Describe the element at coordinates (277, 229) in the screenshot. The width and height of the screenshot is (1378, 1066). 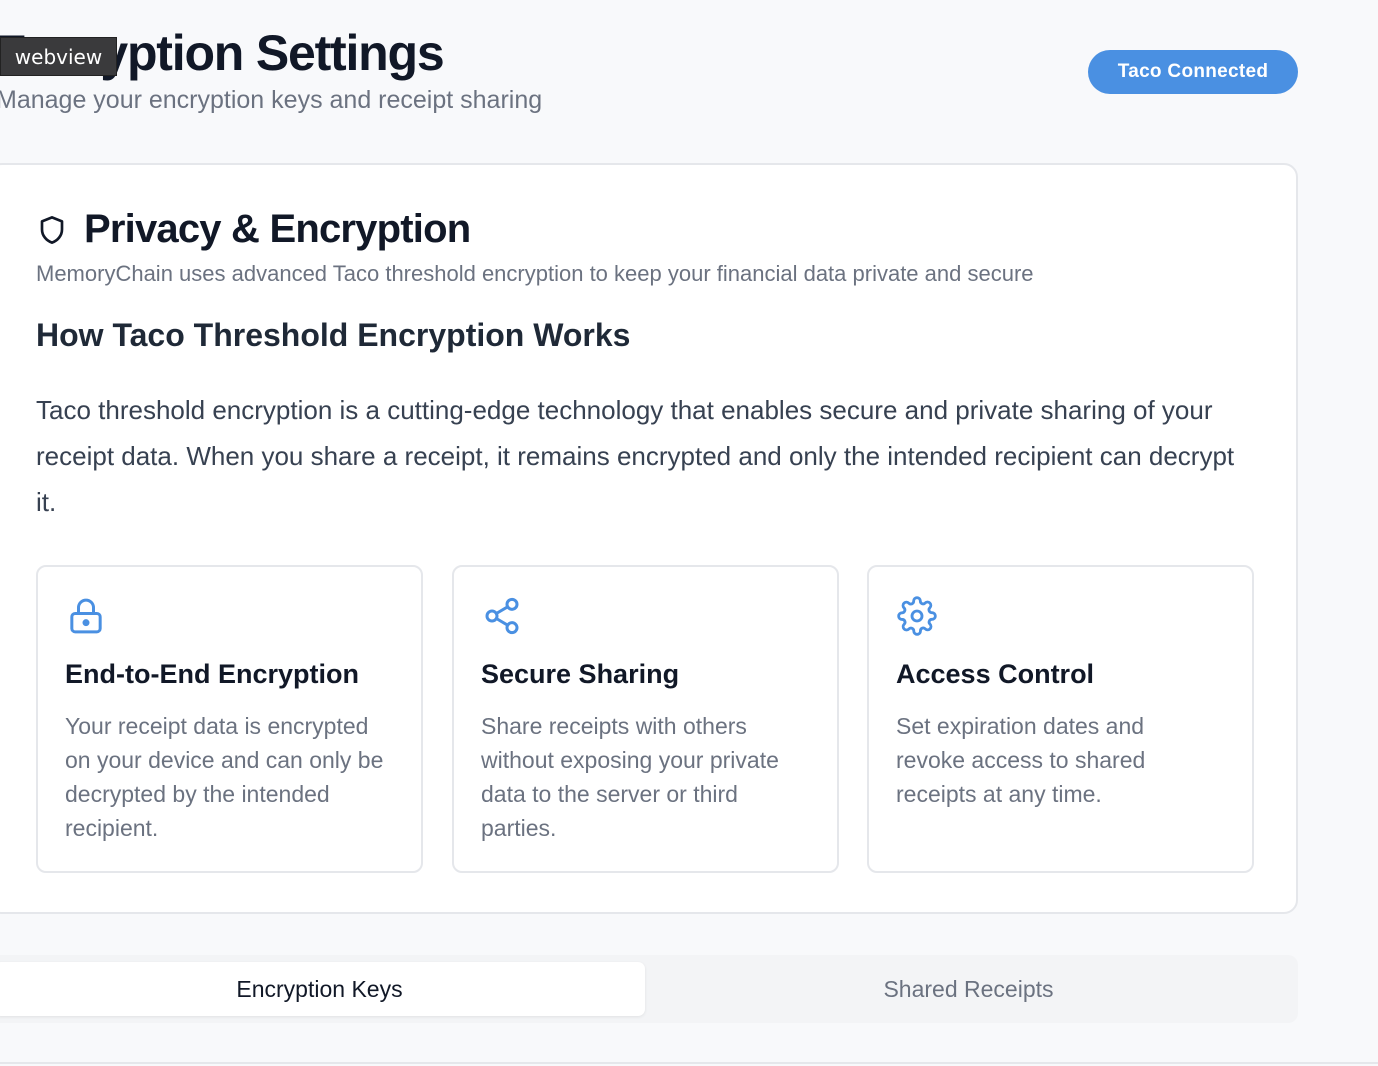
I see `card-title: Privacy & Encryption` at that location.